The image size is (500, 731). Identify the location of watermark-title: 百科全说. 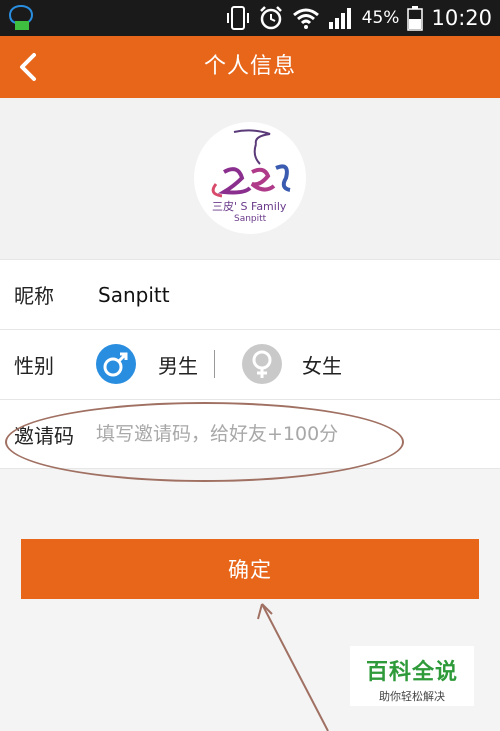
(411, 672).